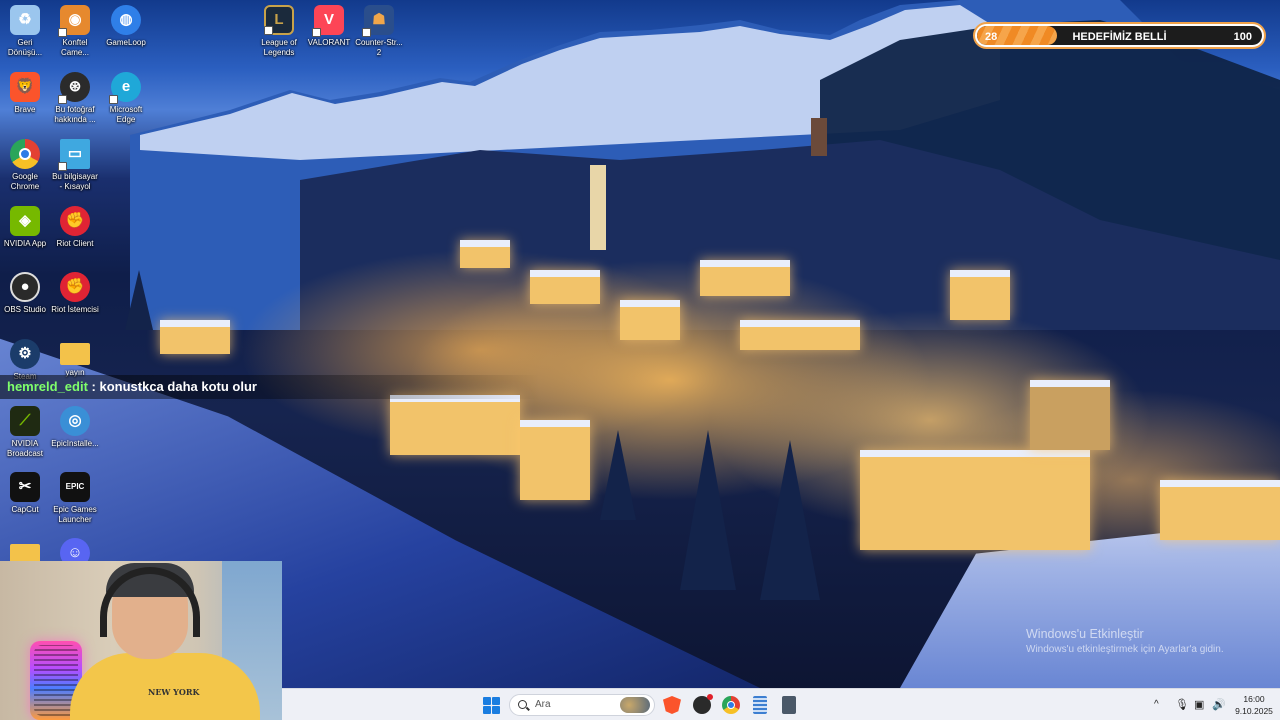 The image size is (1280, 720). What do you see at coordinates (25, 487) in the screenshot?
I see `capcut-icon: ✂` at bounding box center [25, 487].